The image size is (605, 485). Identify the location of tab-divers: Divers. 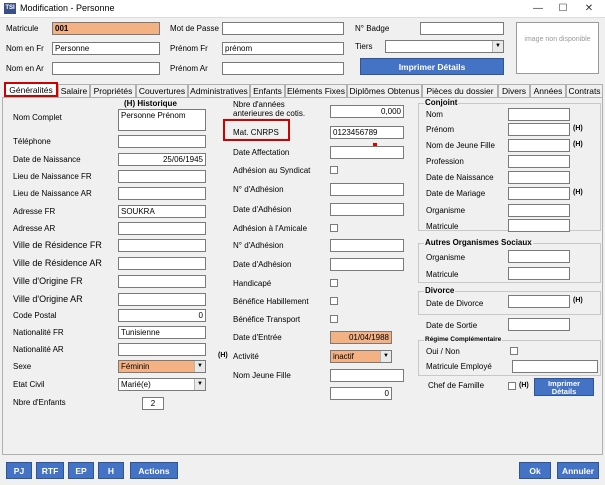
(514, 90).